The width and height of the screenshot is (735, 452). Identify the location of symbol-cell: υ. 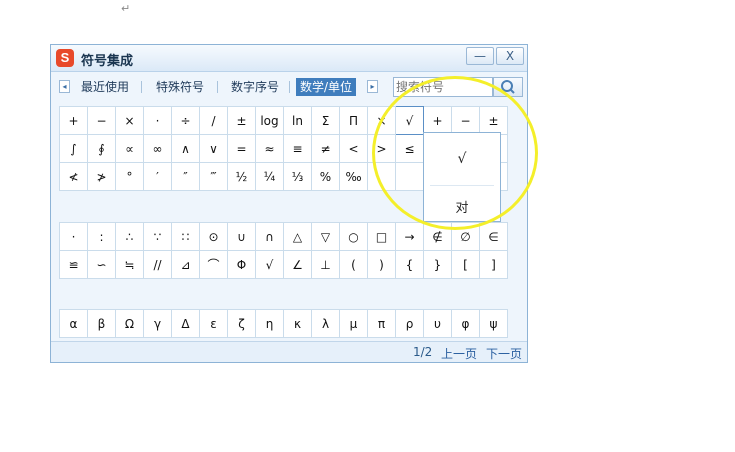
(437, 323).